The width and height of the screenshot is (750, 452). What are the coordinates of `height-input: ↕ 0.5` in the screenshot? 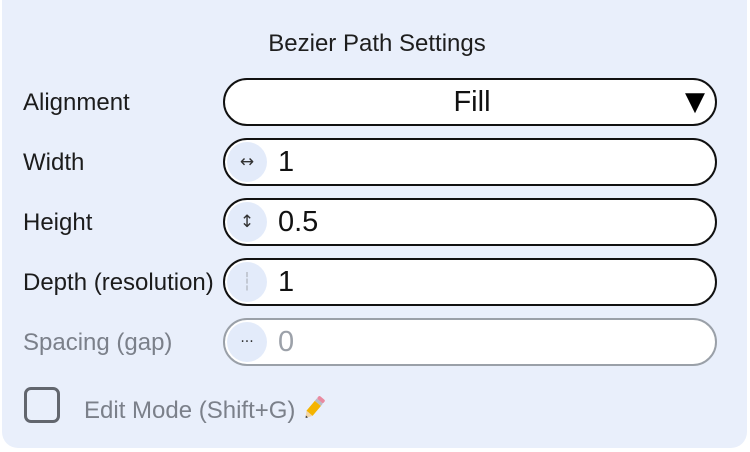 It's located at (470, 222).